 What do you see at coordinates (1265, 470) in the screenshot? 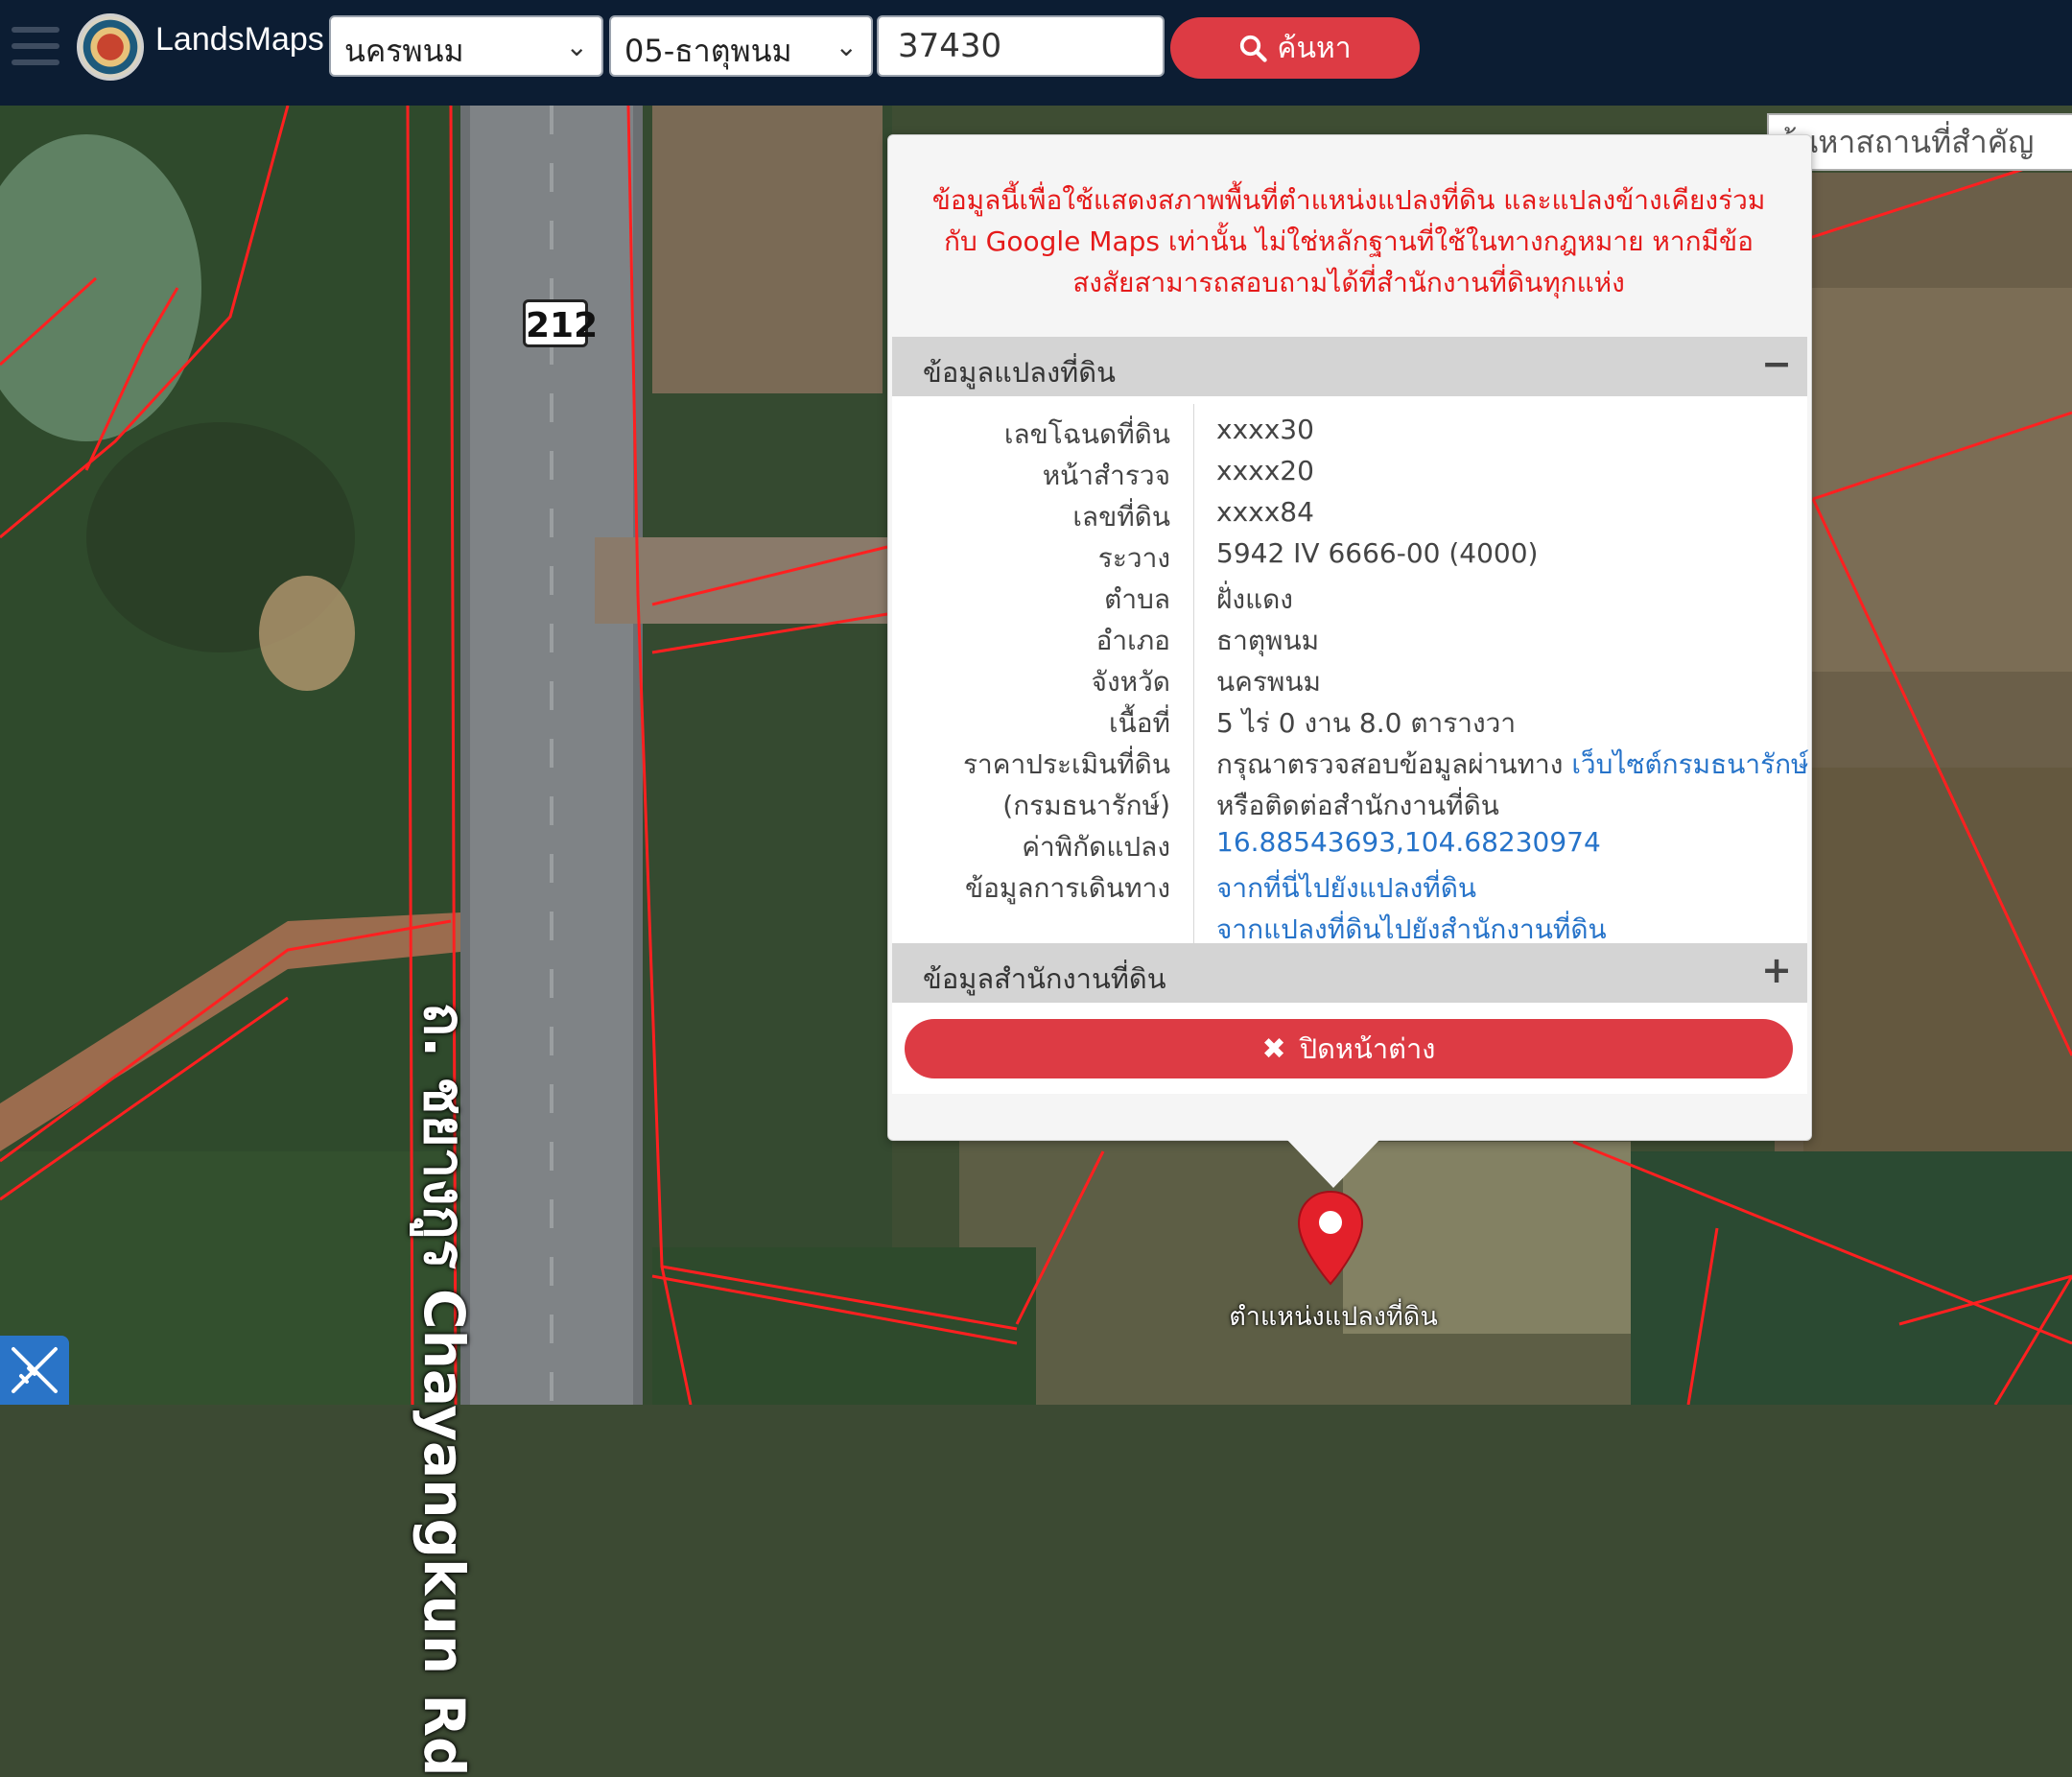
I see `survey-value: xxxx20` at bounding box center [1265, 470].